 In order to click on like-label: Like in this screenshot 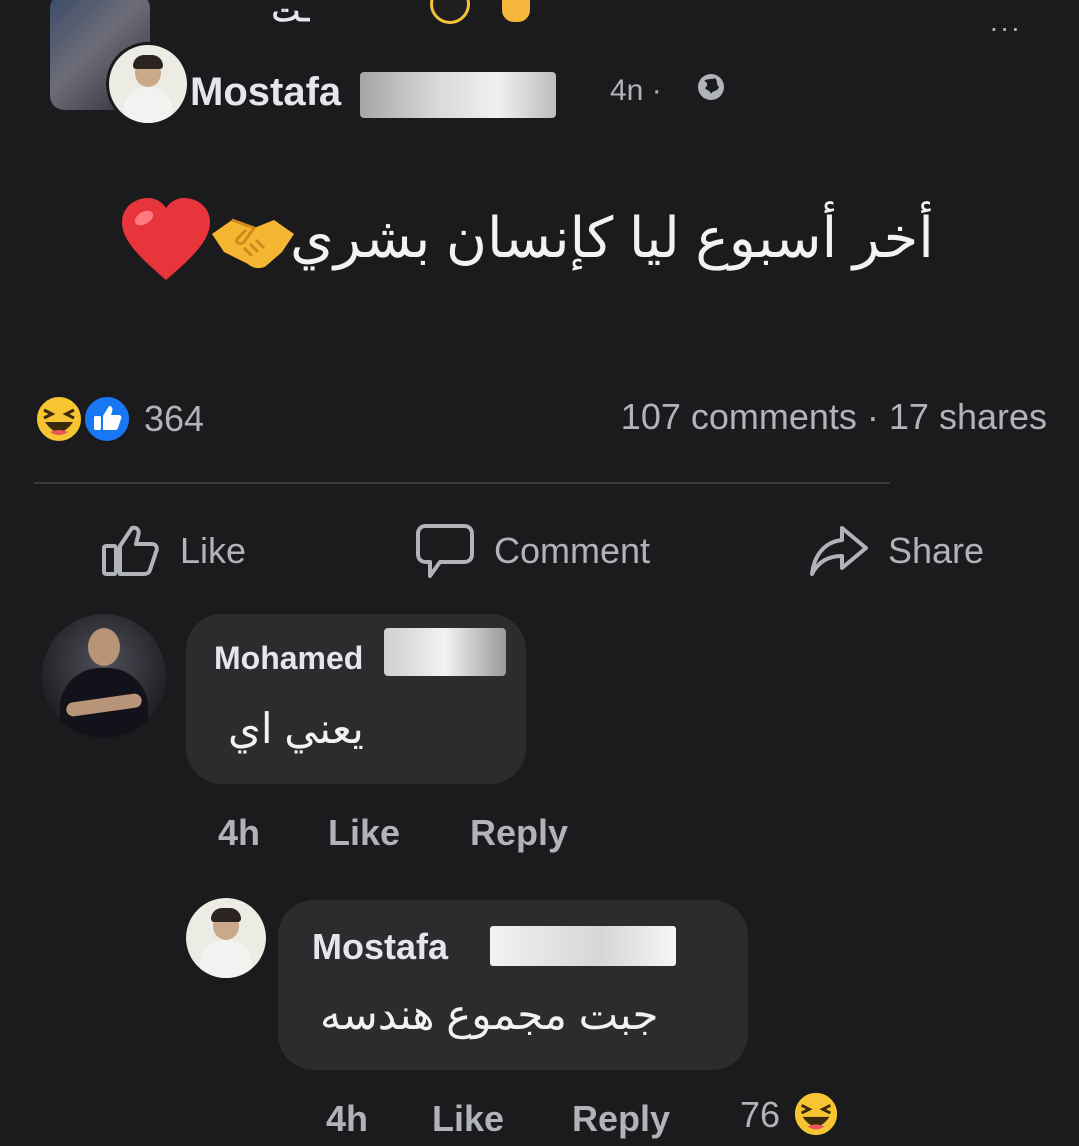, I will do `click(213, 550)`.